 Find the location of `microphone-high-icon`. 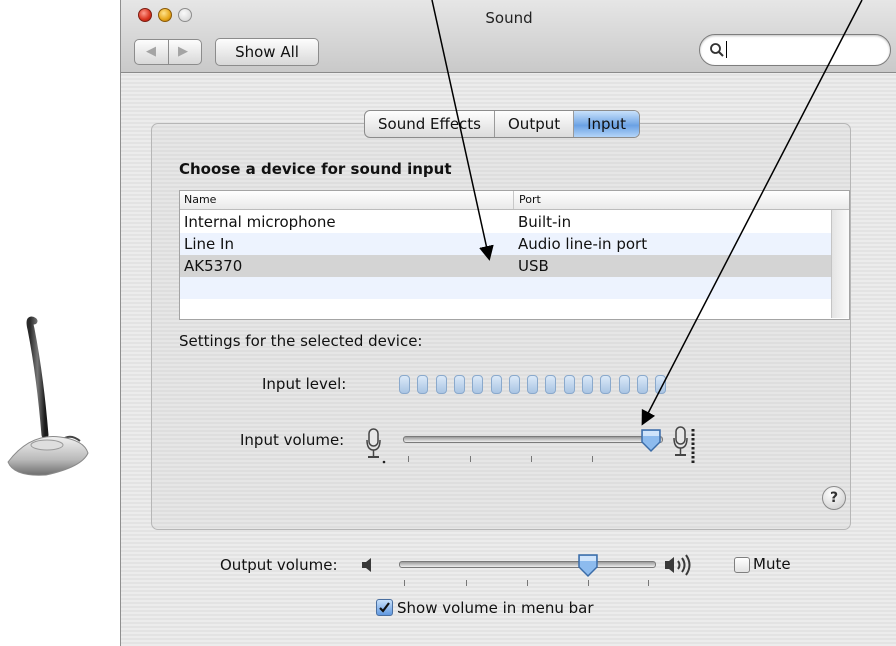

microphone-high-icon is located at coordinates (684, 445).